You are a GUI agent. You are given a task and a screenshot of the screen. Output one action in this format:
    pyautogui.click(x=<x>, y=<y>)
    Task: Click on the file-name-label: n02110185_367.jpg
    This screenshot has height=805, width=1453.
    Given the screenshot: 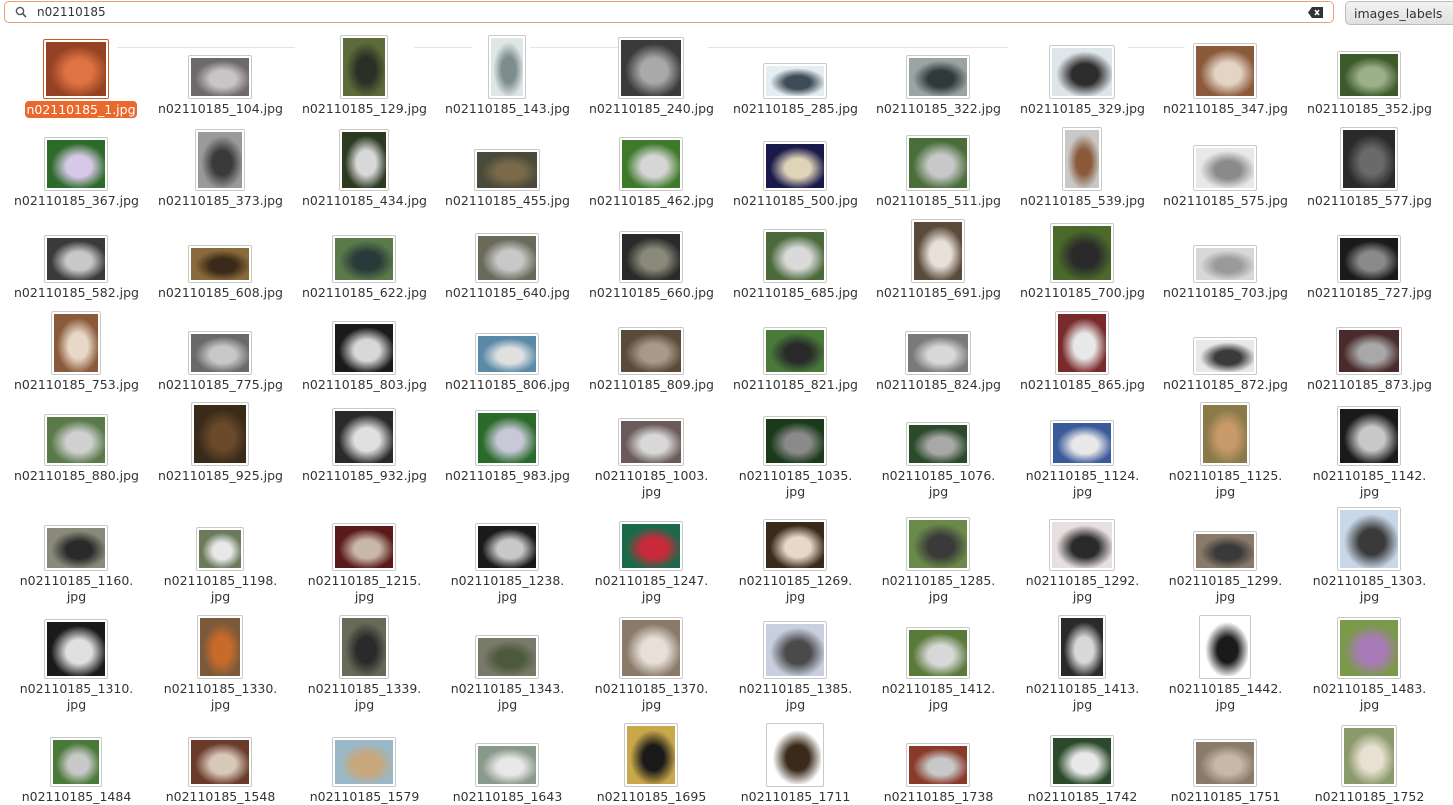 What is the action you would take?
    pyautogui.click(x=76, y=200)
    